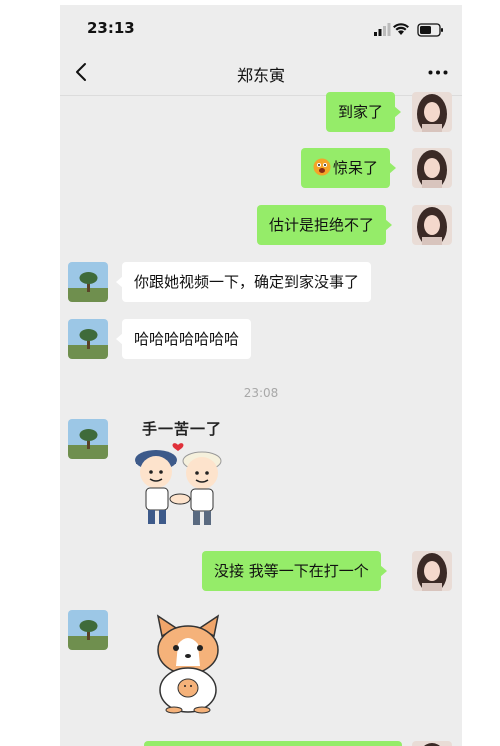 This screenshot has width=500, height=746. What do you see at coordinates (401, 29) in the screenshot?
I see `wifi-icon` at bounding box center [401, 29].